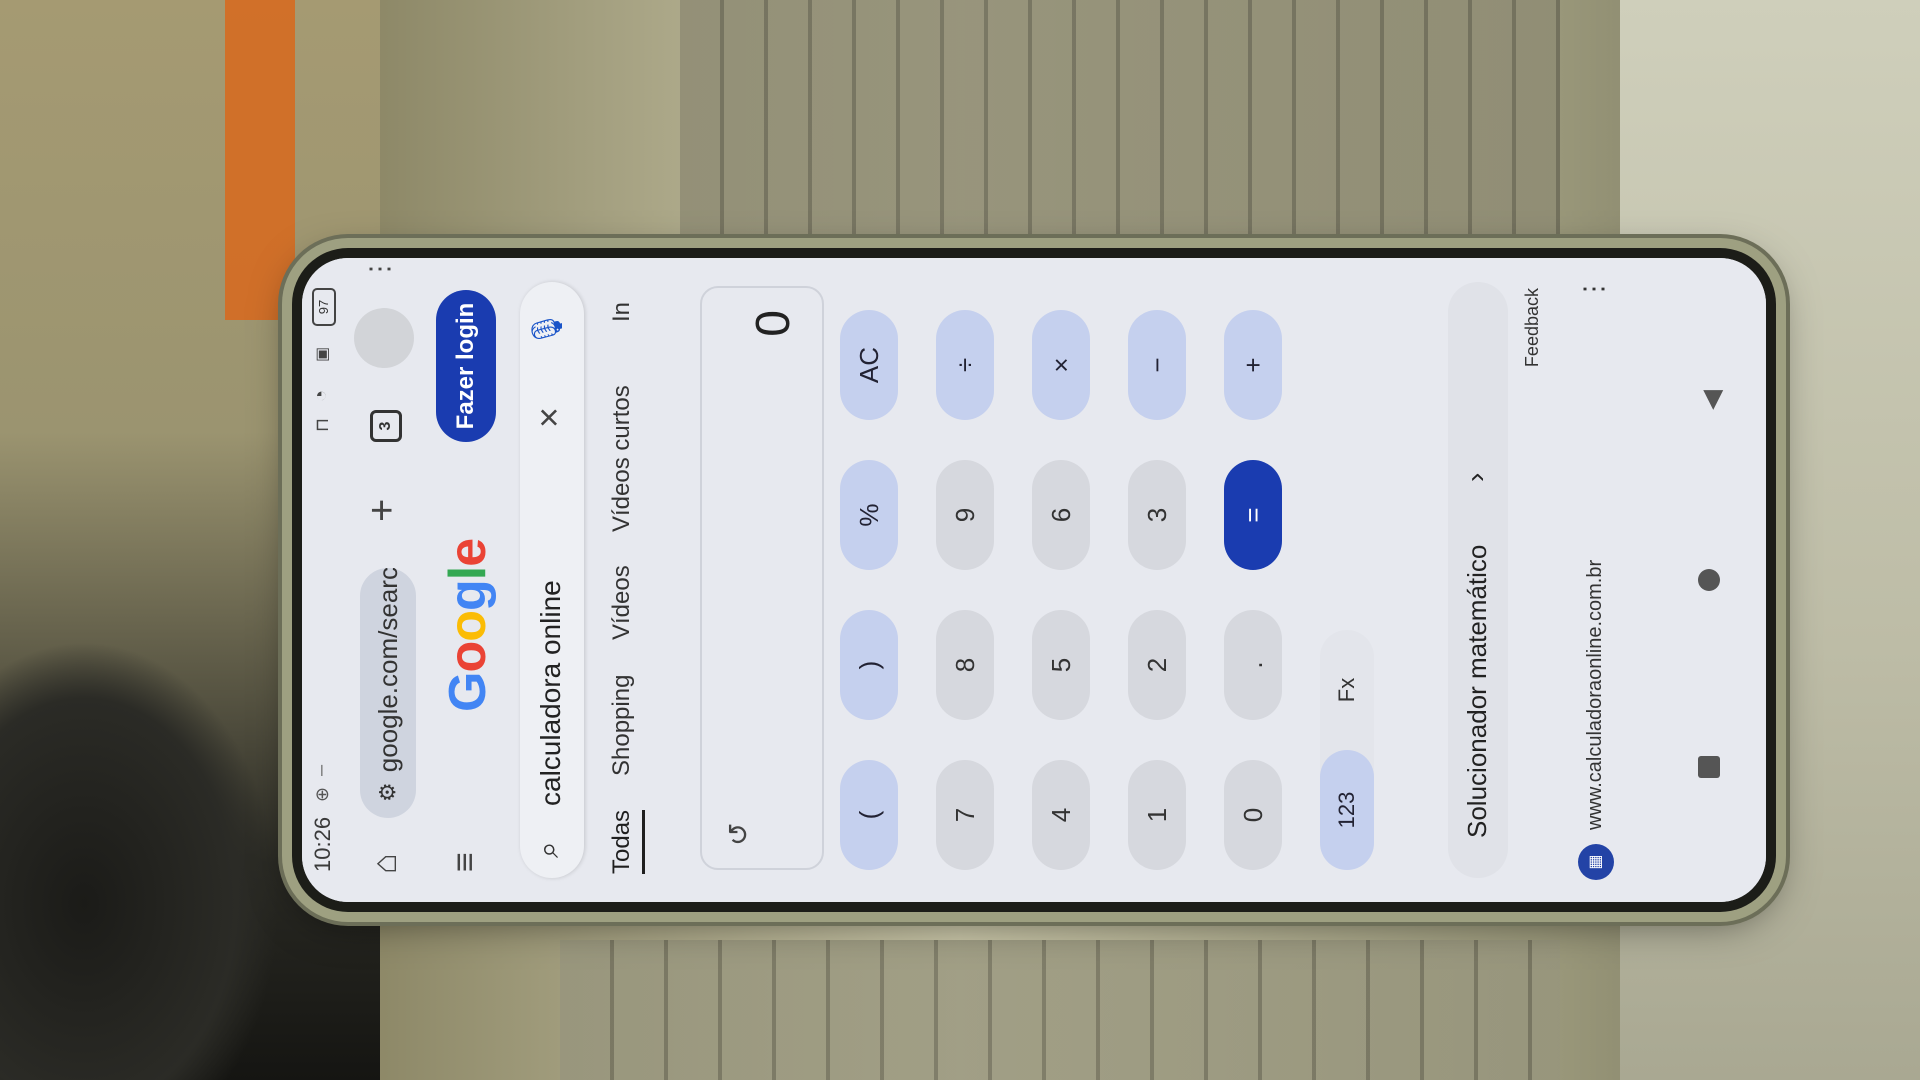 This screenshot has width=1920, height=1080. I want to click on sim-icon: ▣, so click(322, 354).